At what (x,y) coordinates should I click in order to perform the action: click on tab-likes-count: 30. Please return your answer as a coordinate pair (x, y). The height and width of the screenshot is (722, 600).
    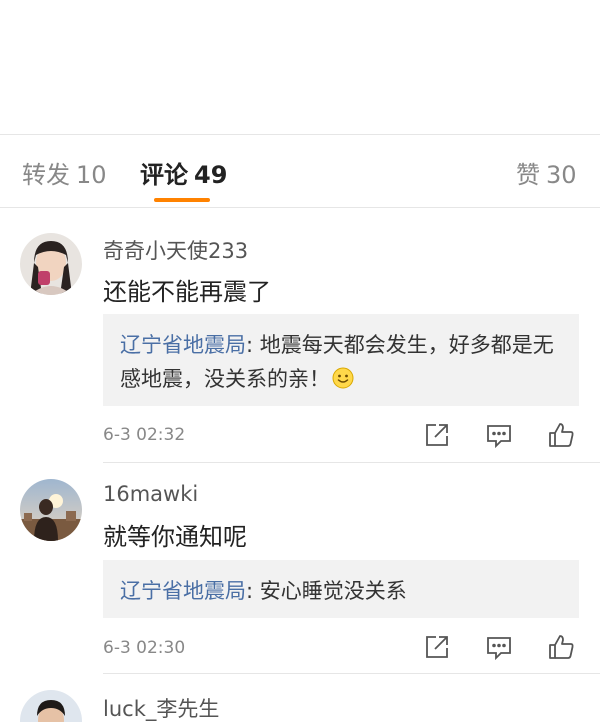
    Looking at the image, I should click on (561, 175).